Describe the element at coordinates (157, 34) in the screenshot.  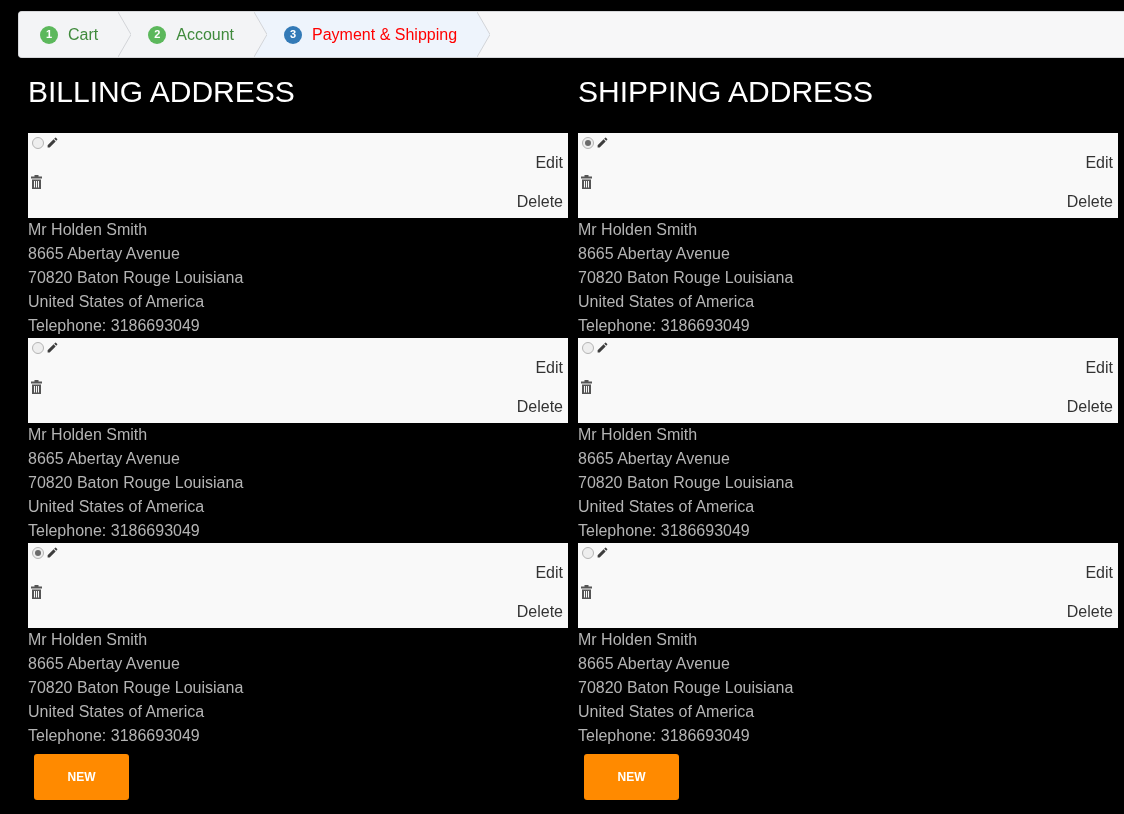
I see `step-number: 2` at that location.